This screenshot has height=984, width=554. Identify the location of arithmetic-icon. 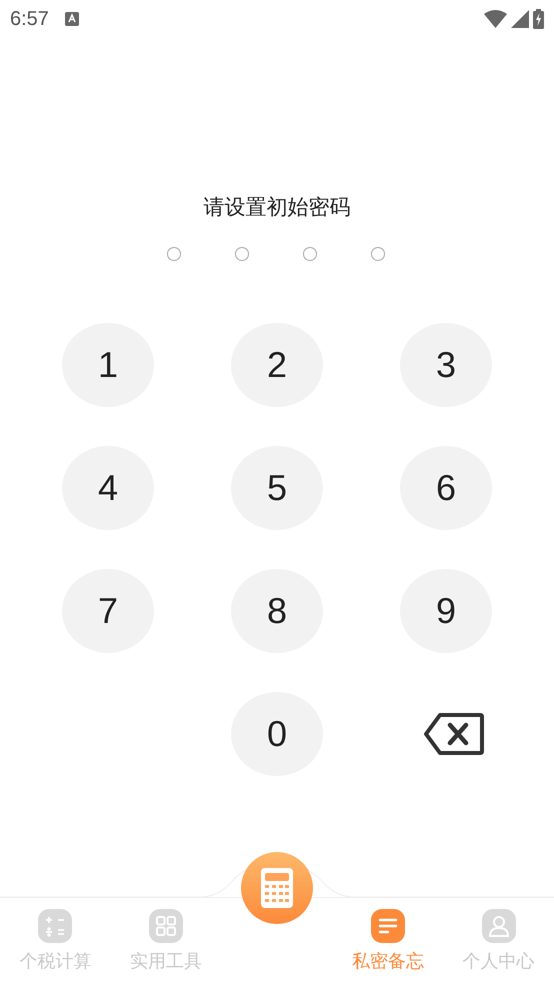
(55, 926).